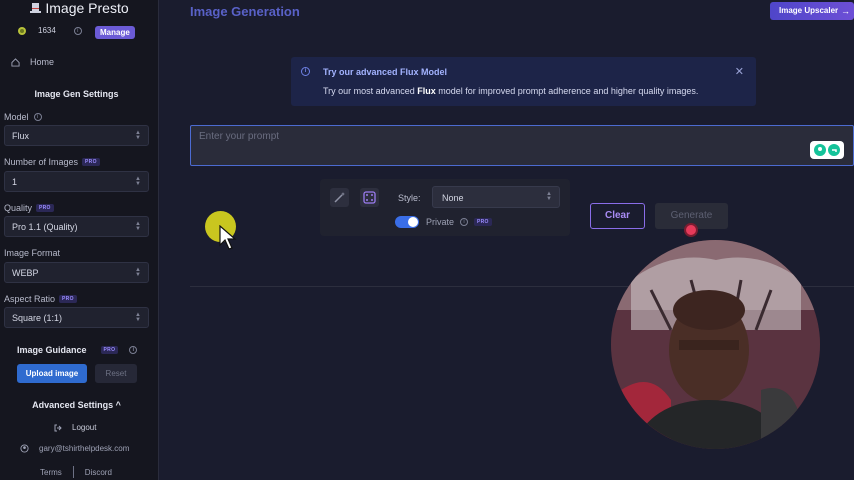 The width and height of the screenshot is (854, 480). I want to click on user-email-text: gary@tshirthelpdesk.com, so click(84, 448).